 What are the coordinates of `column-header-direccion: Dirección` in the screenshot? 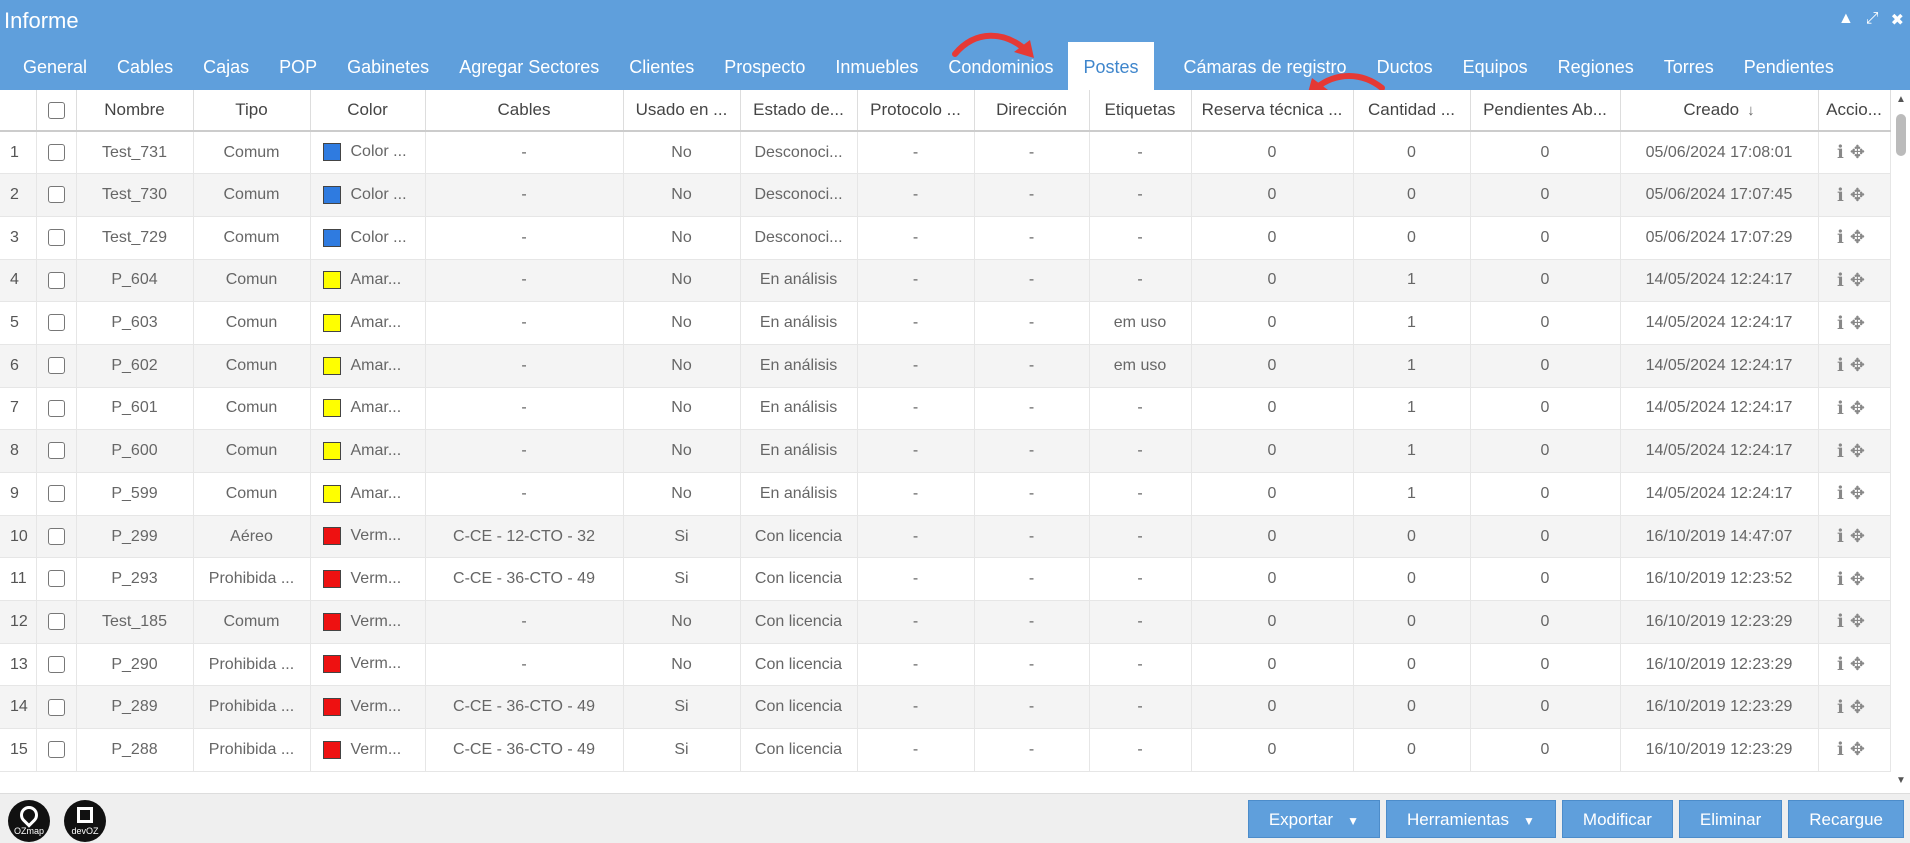 It's located at (1032, 111).